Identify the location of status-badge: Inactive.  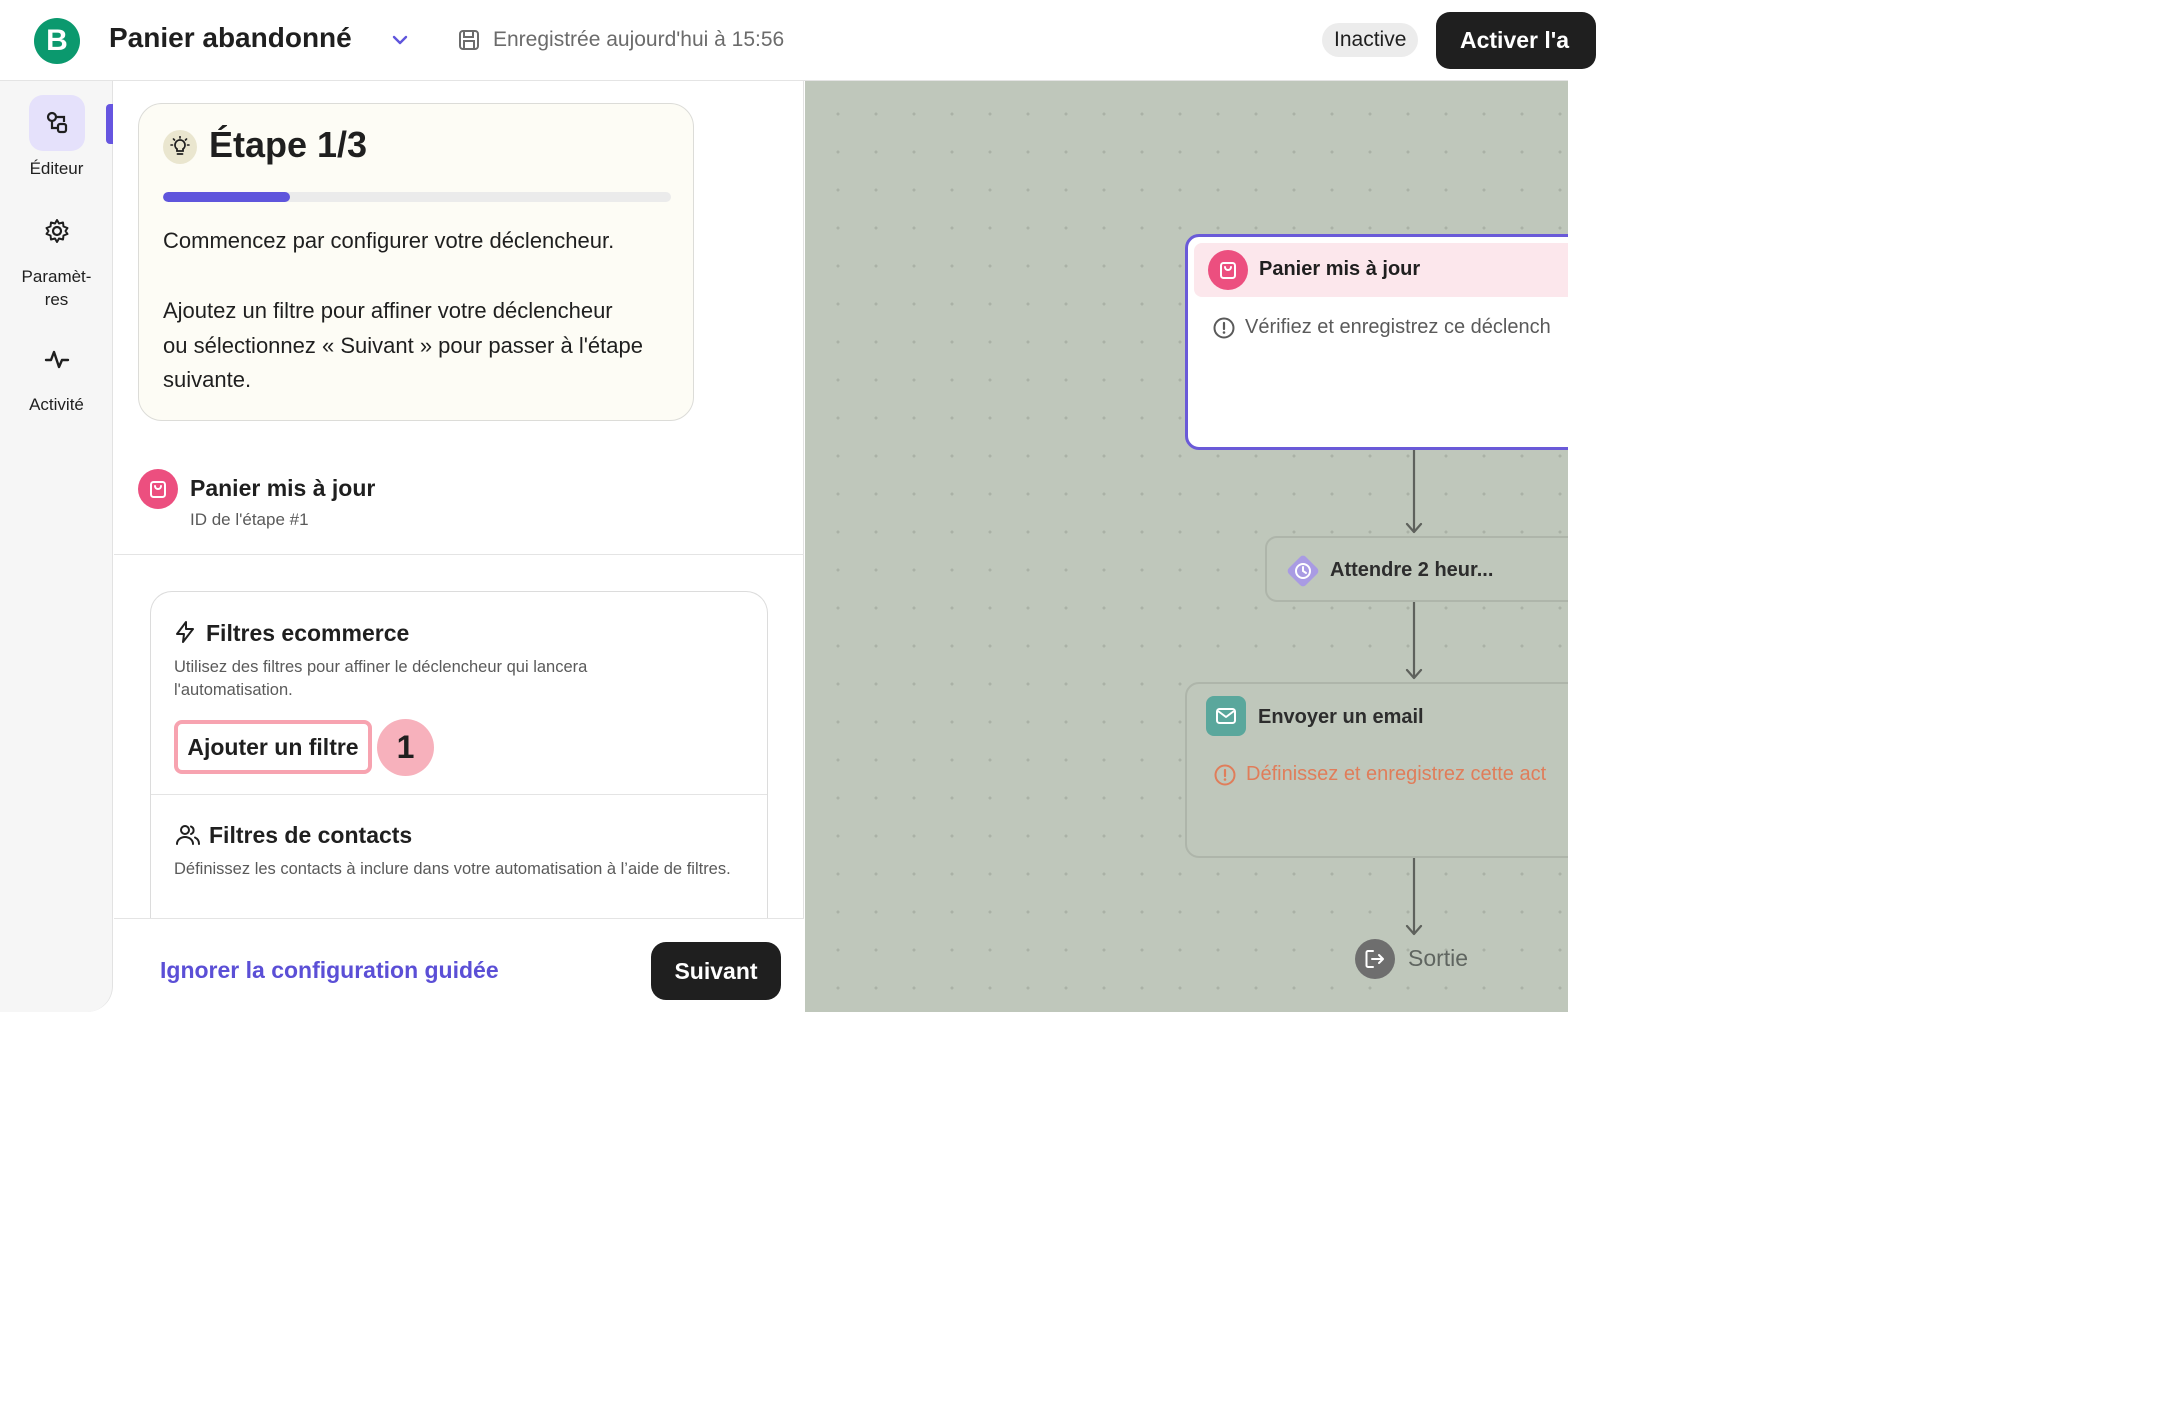
(1370, 40).